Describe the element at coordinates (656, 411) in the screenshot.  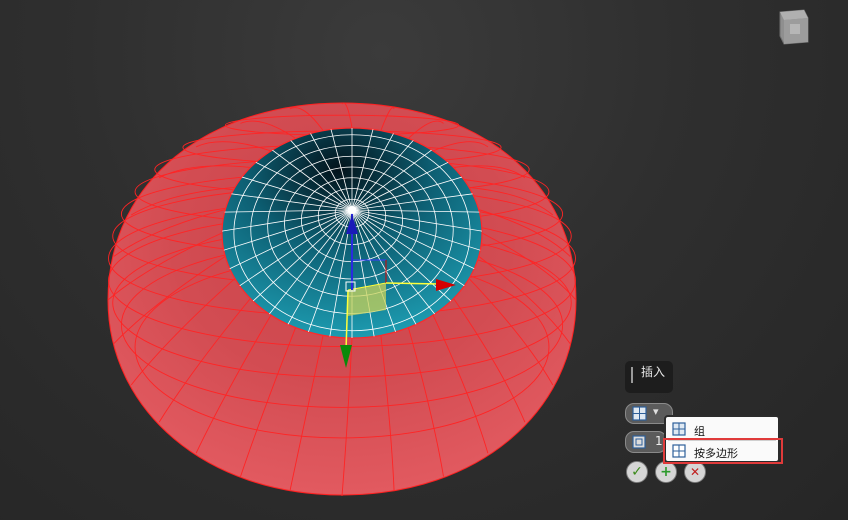
I see `dropdown-arrow-icon: ▾` at that location.